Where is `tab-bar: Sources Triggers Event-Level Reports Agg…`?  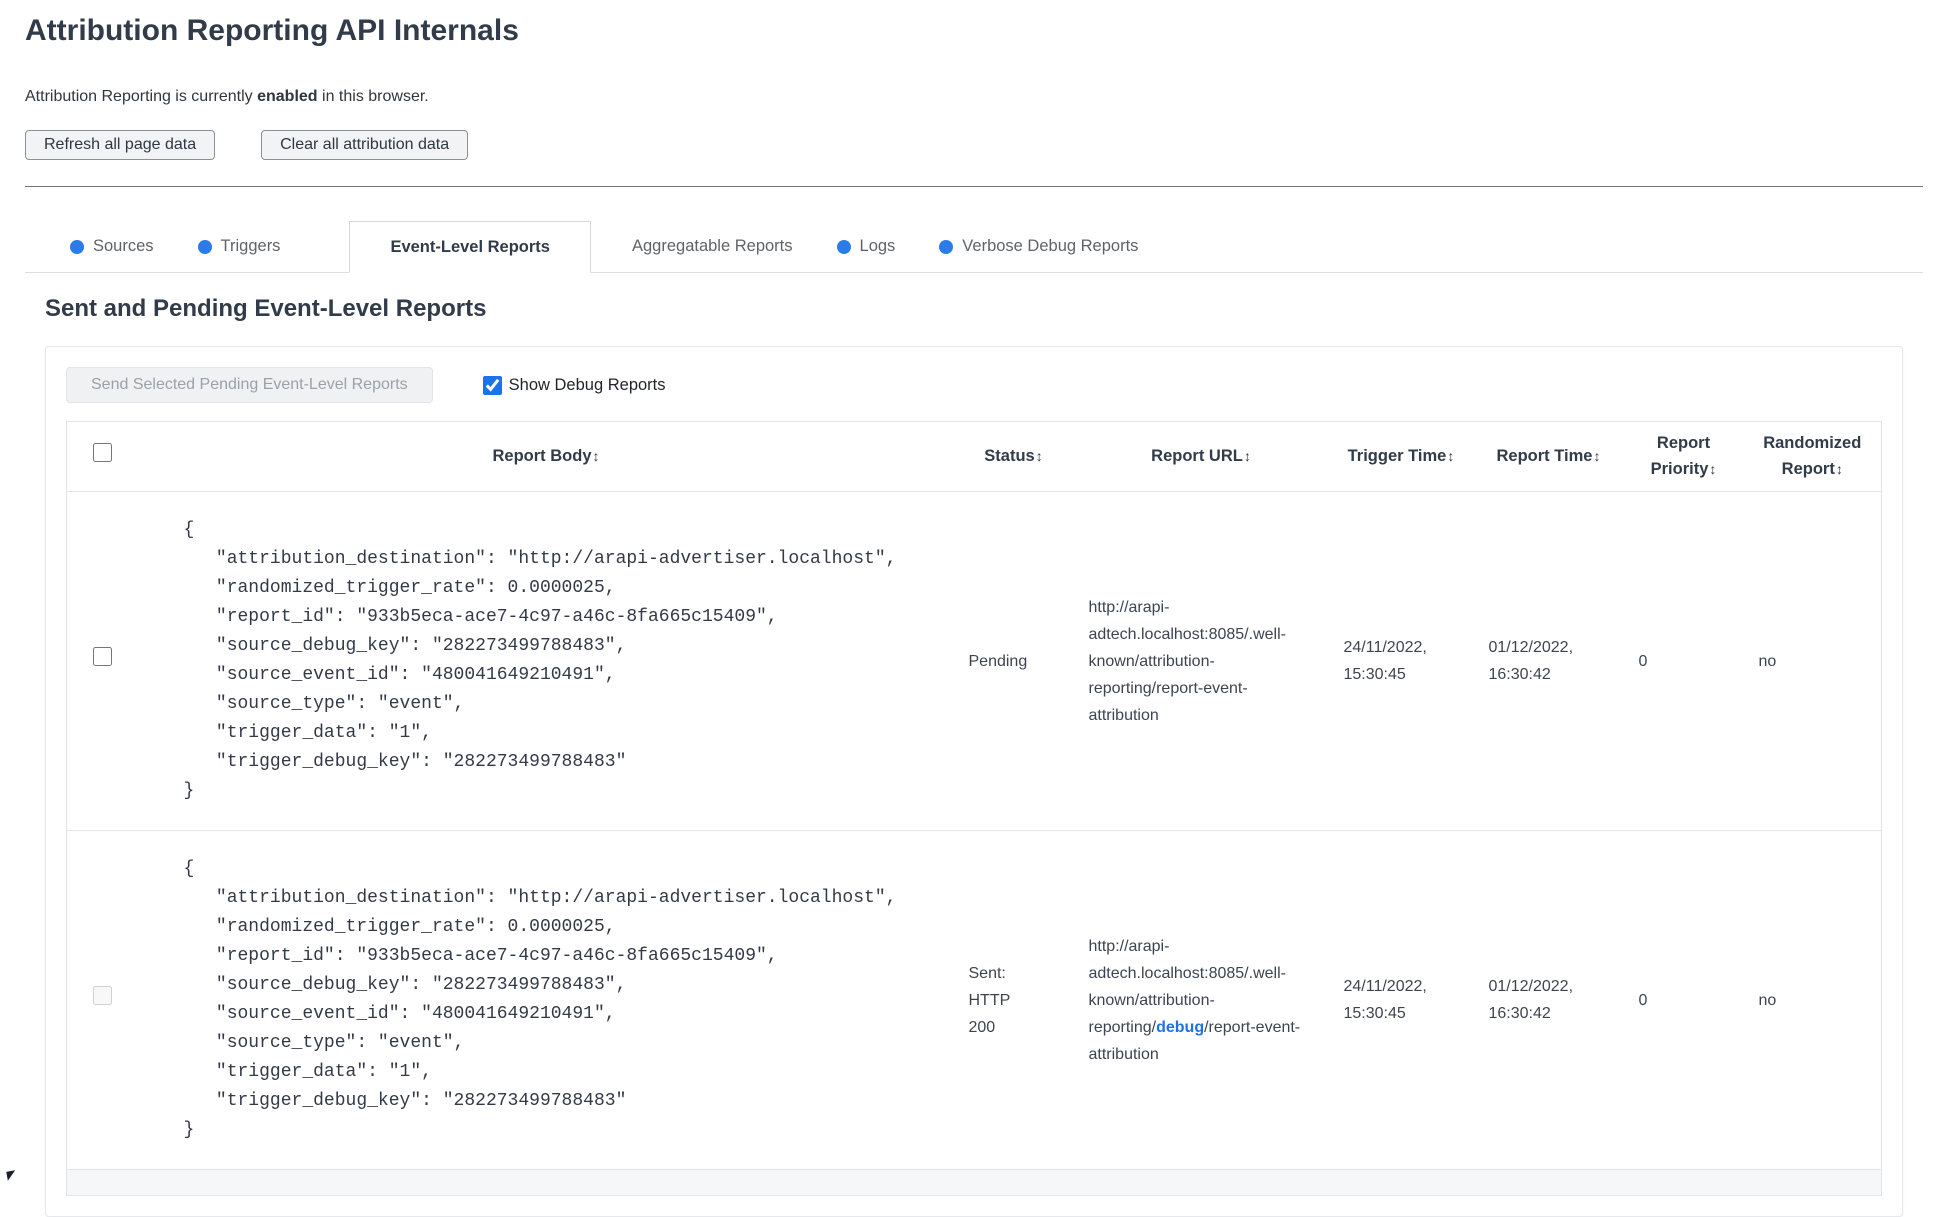
tab-bar: Sources Triggers Event-Level Reports Agg… is located at coordinates (974, 247).